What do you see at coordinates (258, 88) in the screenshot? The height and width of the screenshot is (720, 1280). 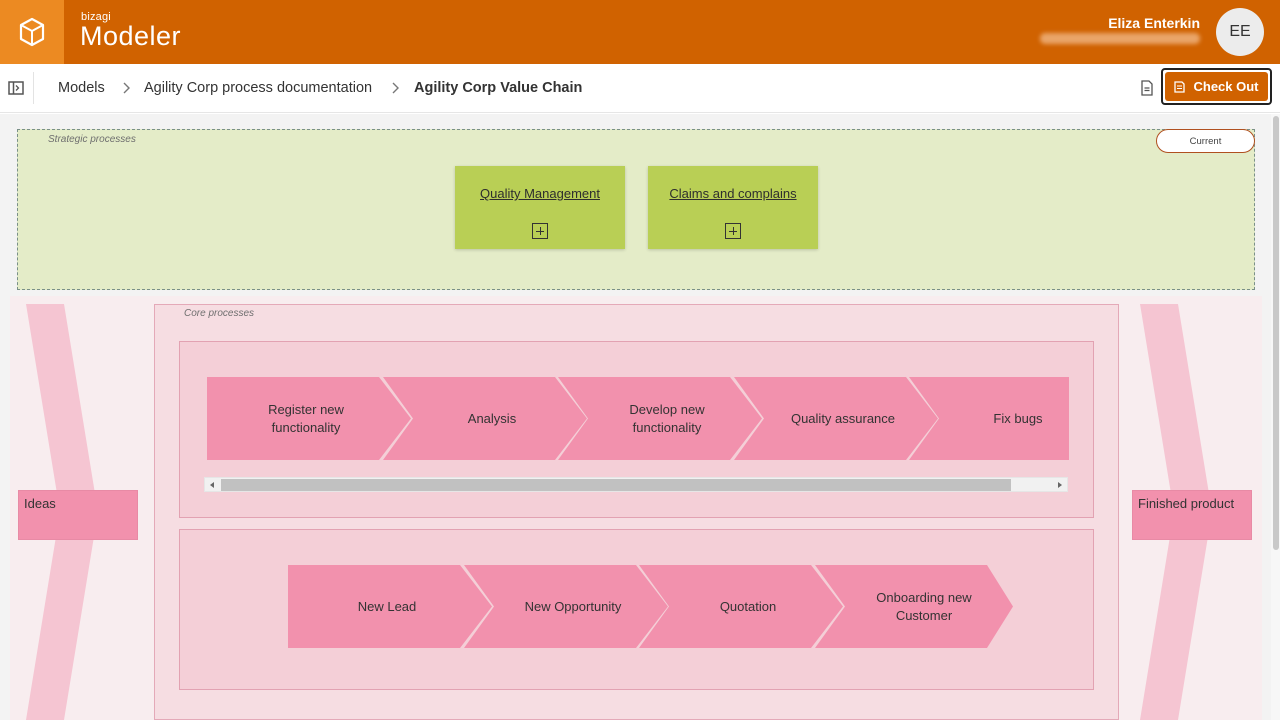 I see `breadcrumb-project: Agility Corp process documentation` at bounding box center [258, 88].